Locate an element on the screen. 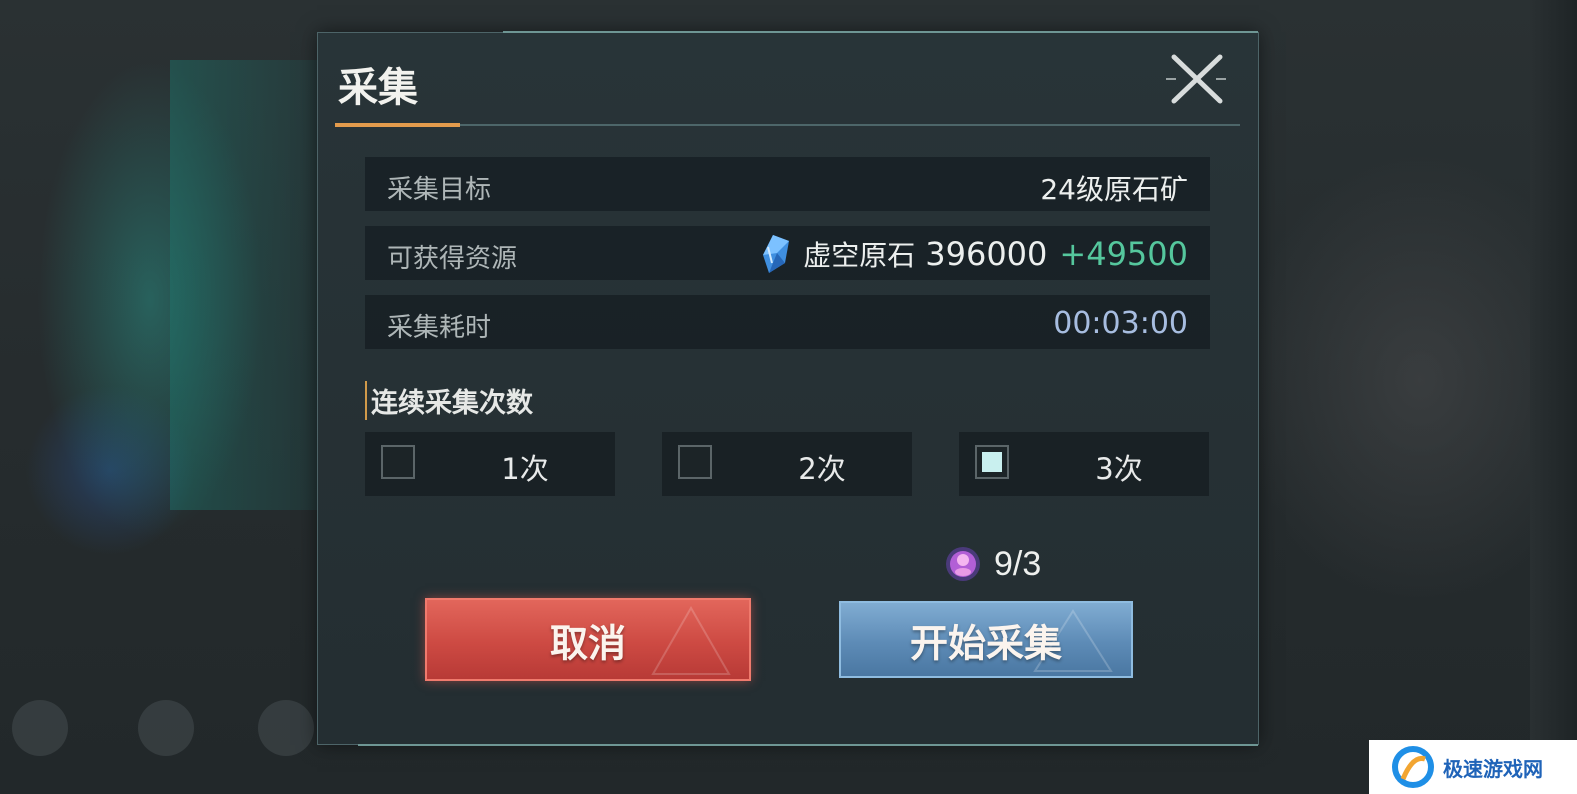  site-watermark: 极速游戏网 is located at coordinates (1473, 767).